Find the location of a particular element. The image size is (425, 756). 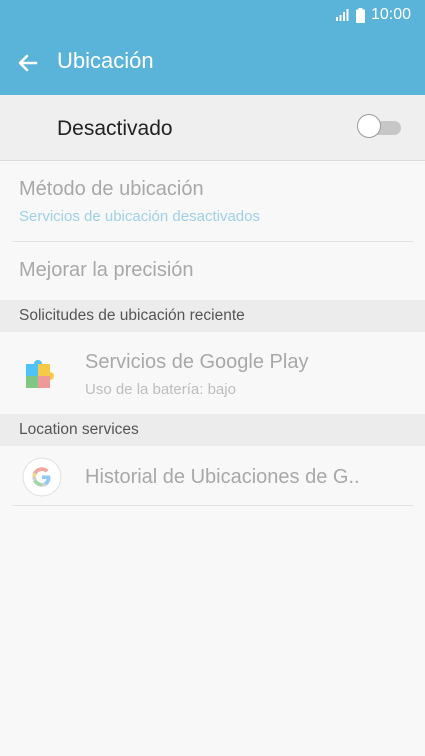

status-time: 10:00 is located at coordinates (390, 14).